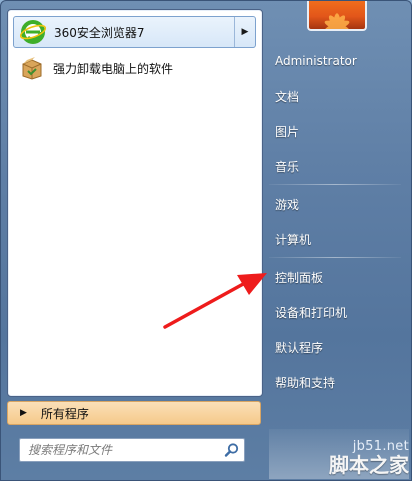 The height and width of the screenshot is (481, 412). Describe the element at coordinates (293, 239) in the screenshot. I see `right-item-label: 计算机` at that location.